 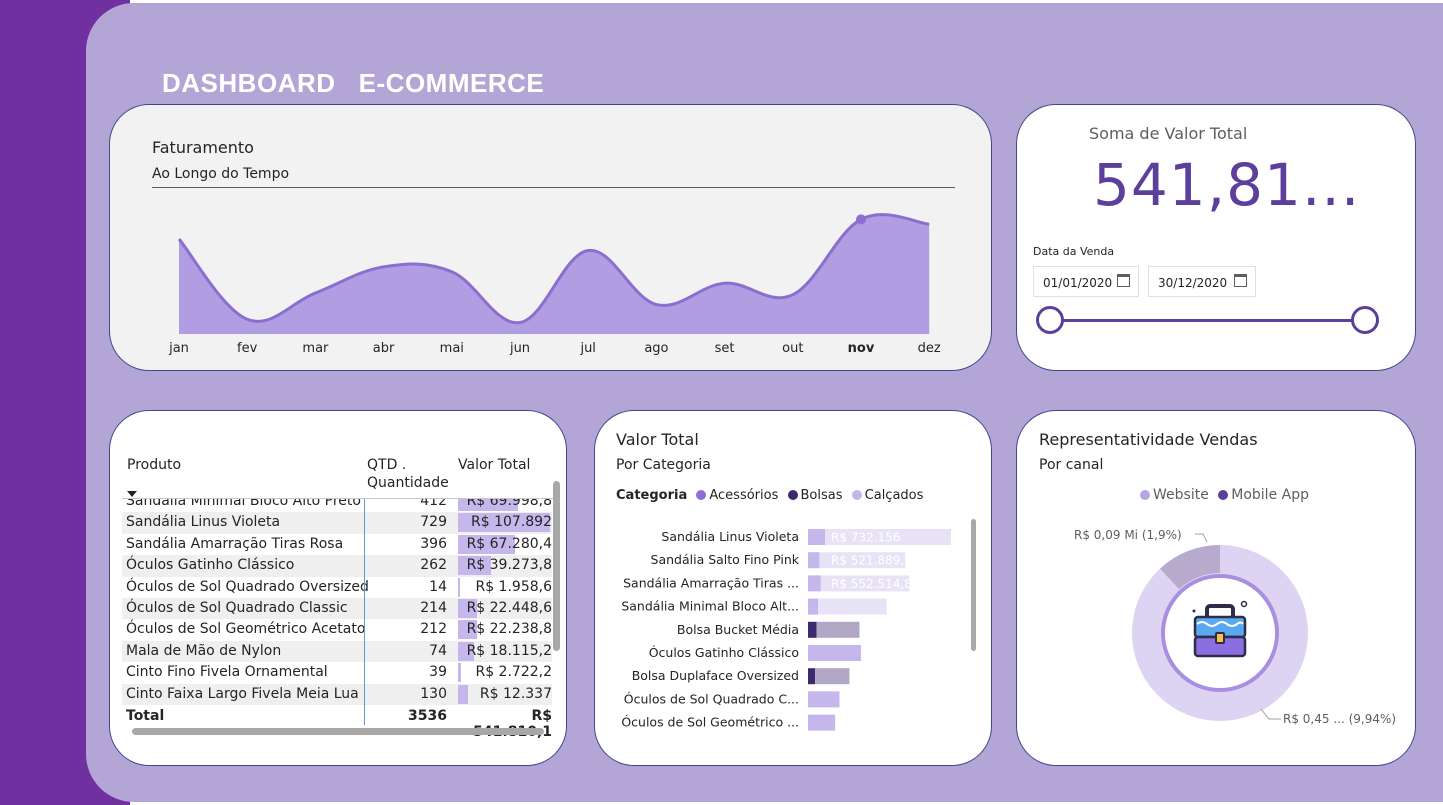 What do you see at coordinates (243, 504) in the screenshot?
I see `cell-produto: Sandália Minimal Bloco Alto Preto` at bounding box center [243, 504].